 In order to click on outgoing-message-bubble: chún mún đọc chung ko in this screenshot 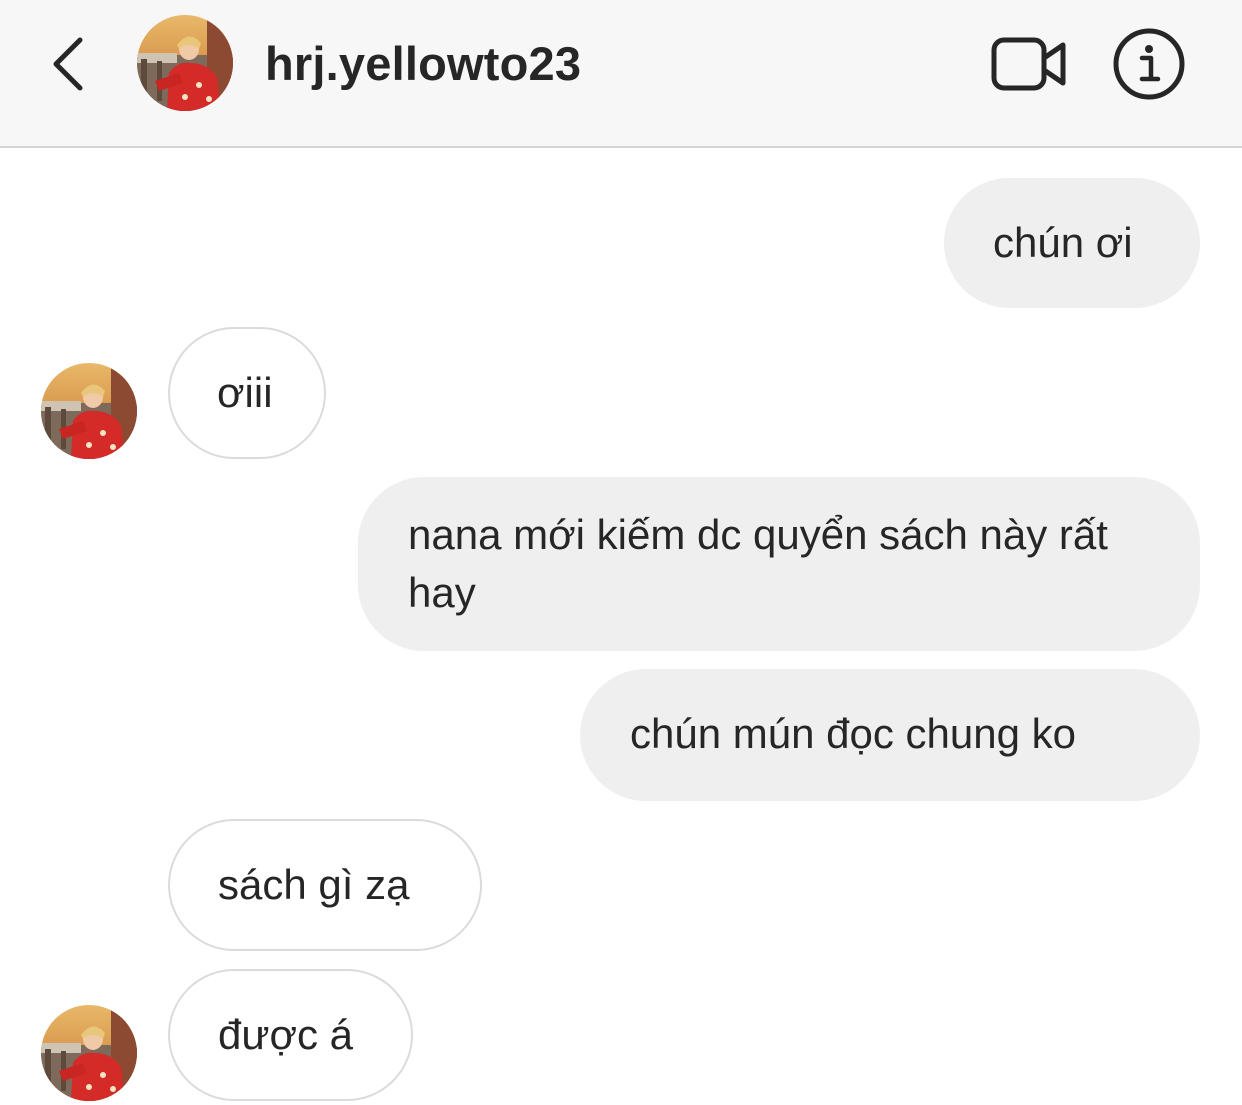, I will do `click(890, 735)`.